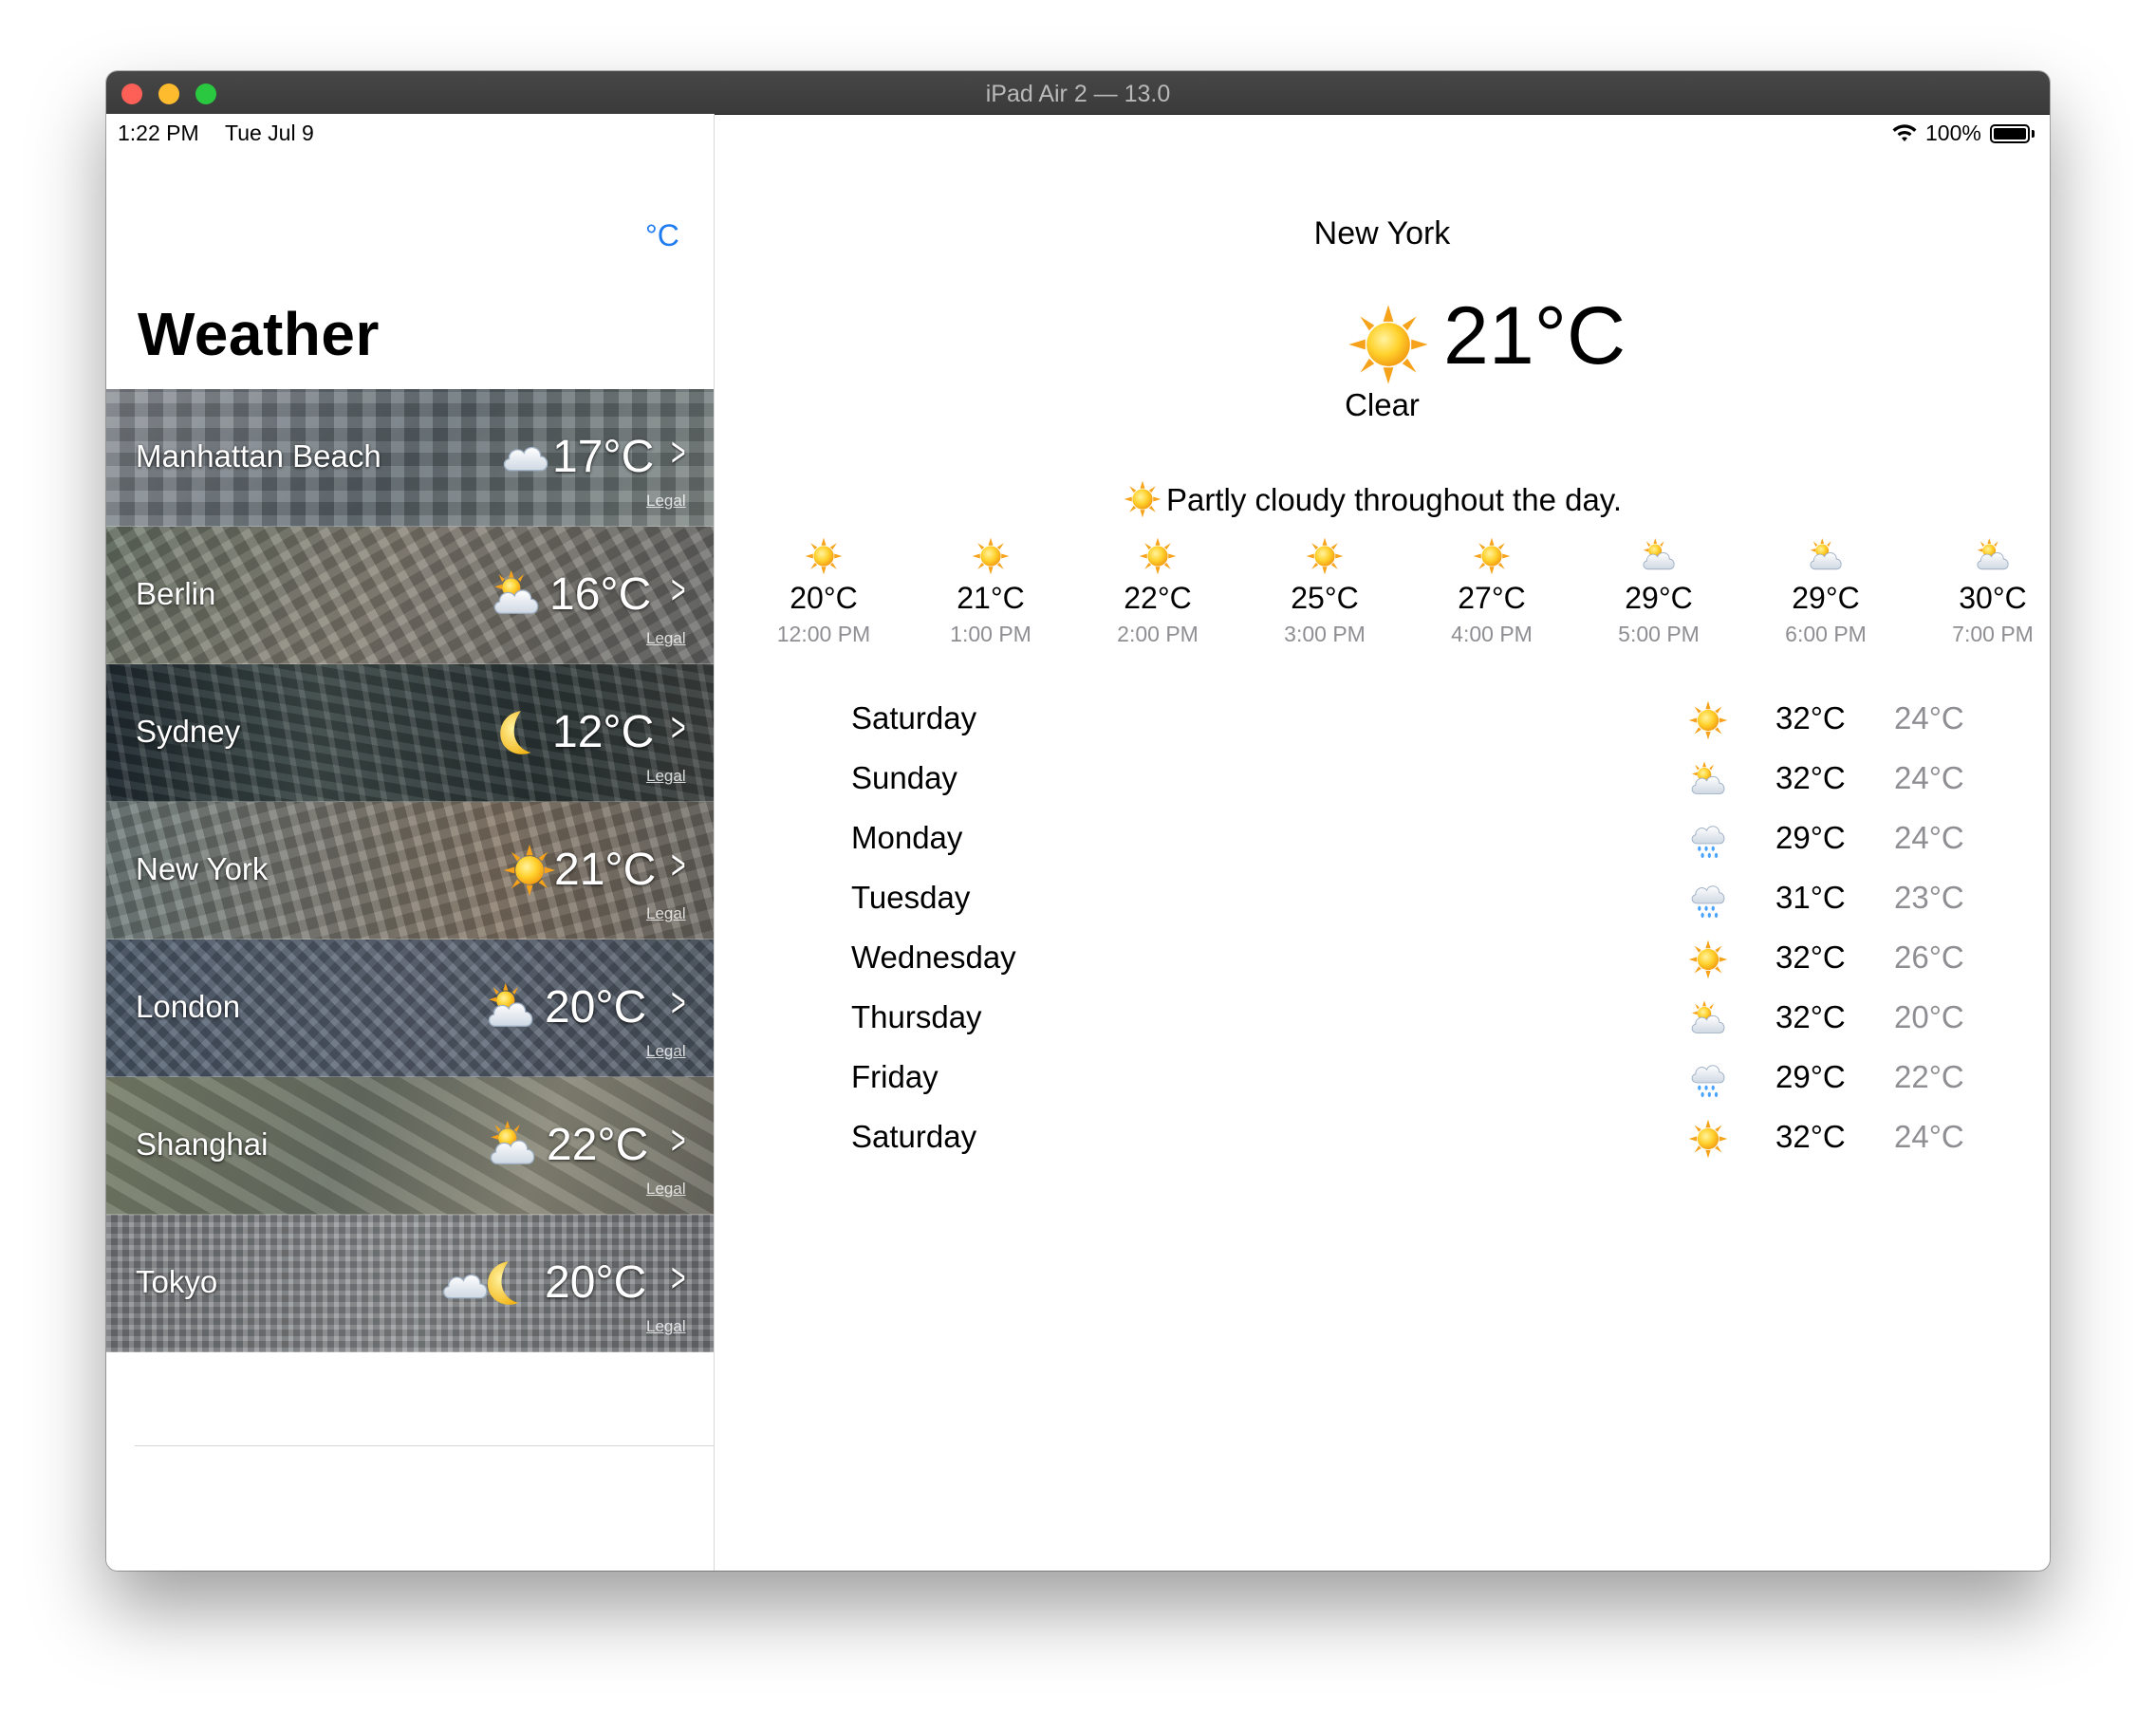 This screenshot has width=2156, height=1712. Describe the element at coordinates (1929, 958) in the screenshot. I see `day-low: 26°C` at that location.